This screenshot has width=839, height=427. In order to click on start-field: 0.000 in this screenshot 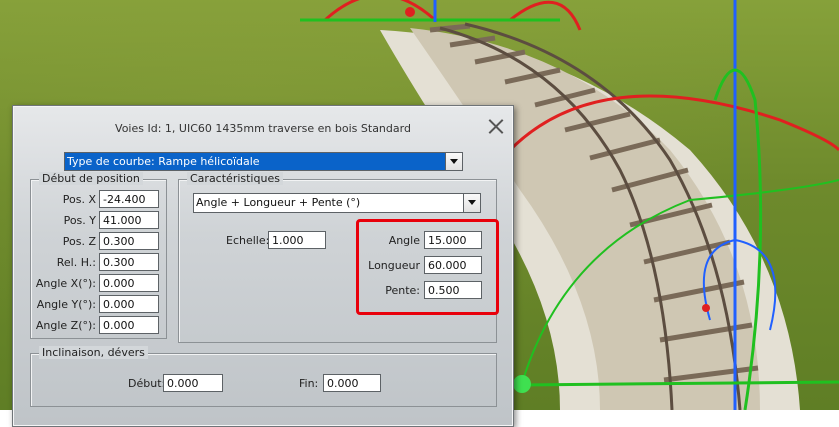, I will do `click(193, 383)`.